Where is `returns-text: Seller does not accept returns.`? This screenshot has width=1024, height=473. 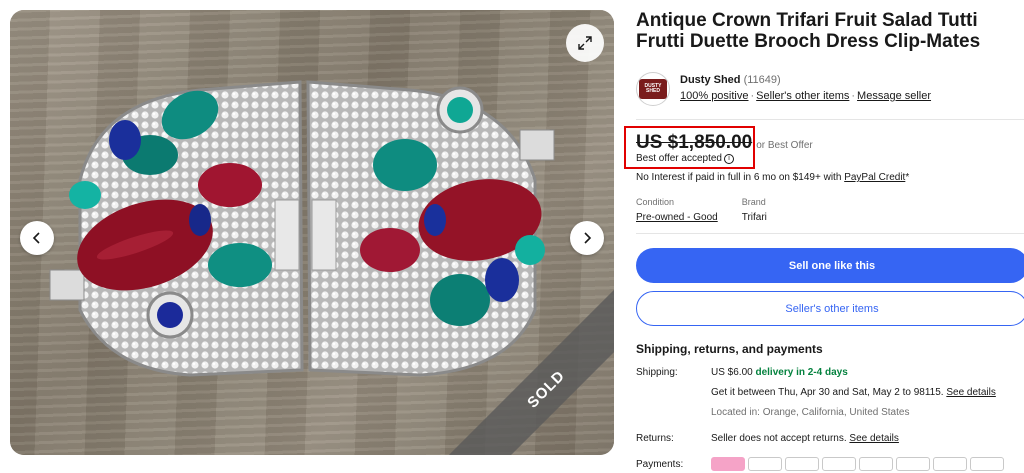
returns-text: Seller does not accept returns. is located at coordinates (779, 438).